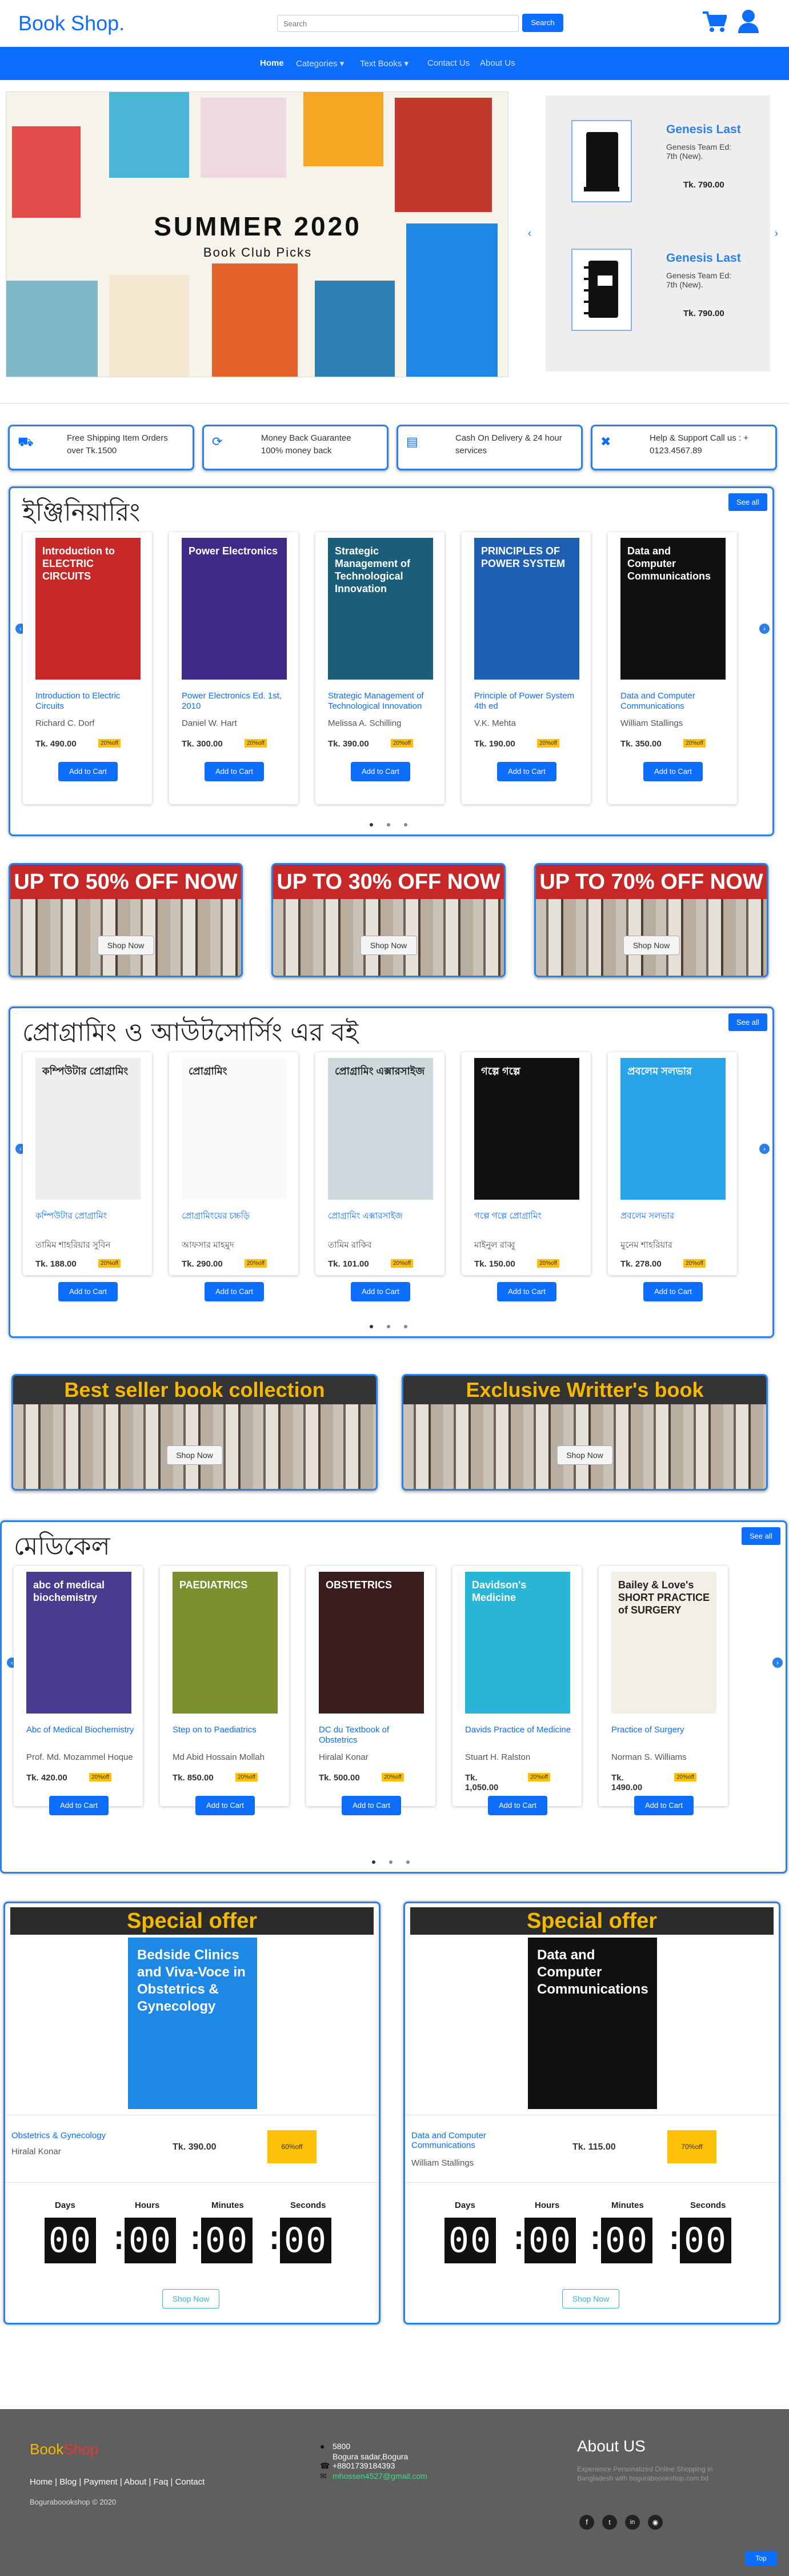 Image resolution: width=789 pixels, height=2576 pixels. What do you see at coordinates (88, 609) in the screenshot?
I see `book-cover: Introduction to ELECTRIC CIRCUITS` at bounding box center [88, 609].